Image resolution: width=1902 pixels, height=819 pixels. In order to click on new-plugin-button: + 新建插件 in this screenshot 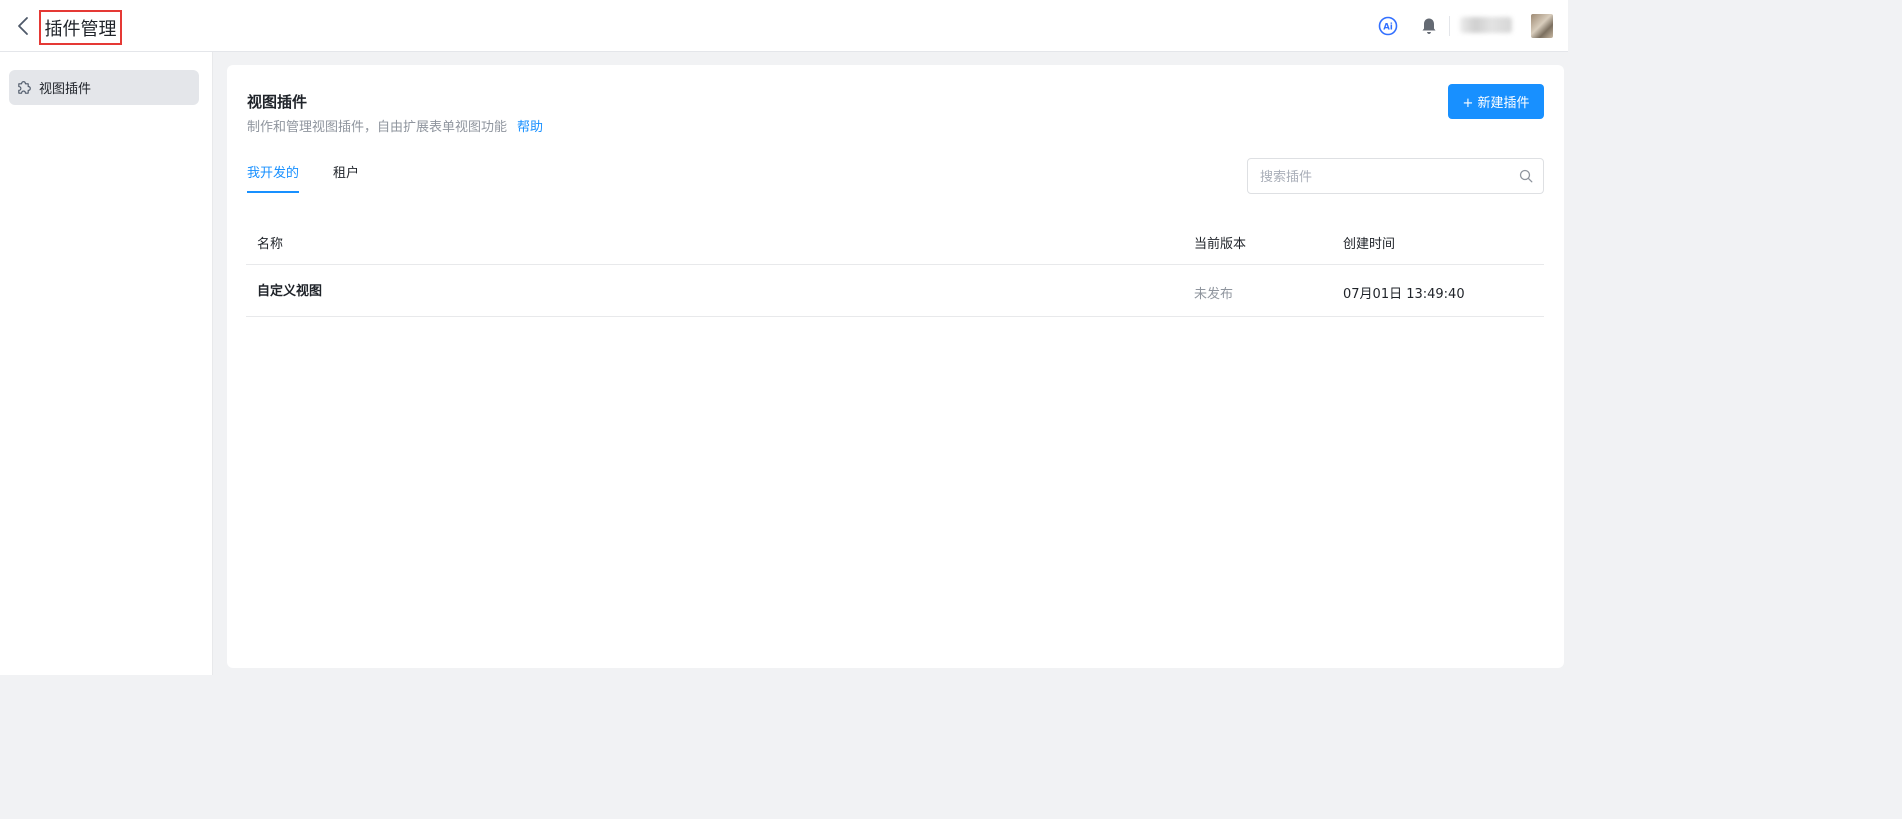, I will do `click(1496, 101)`.